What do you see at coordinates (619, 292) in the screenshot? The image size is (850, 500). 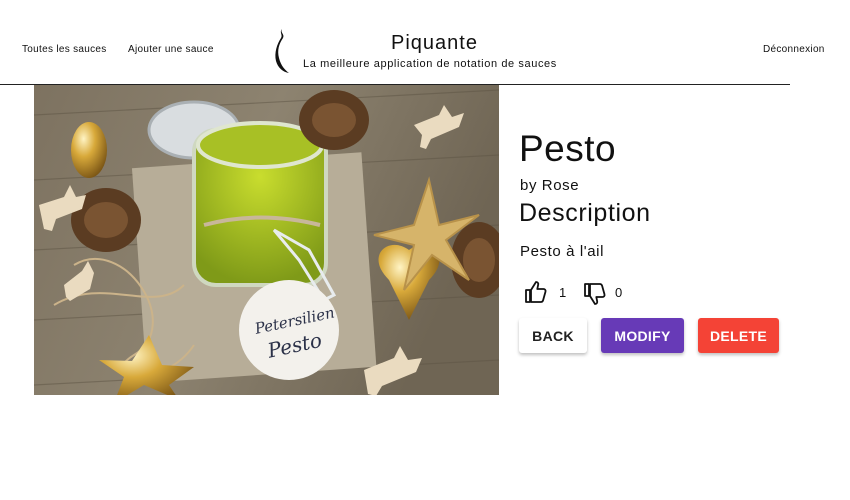 I see `dislikes-count: 0` at bounding box center [619, 292].